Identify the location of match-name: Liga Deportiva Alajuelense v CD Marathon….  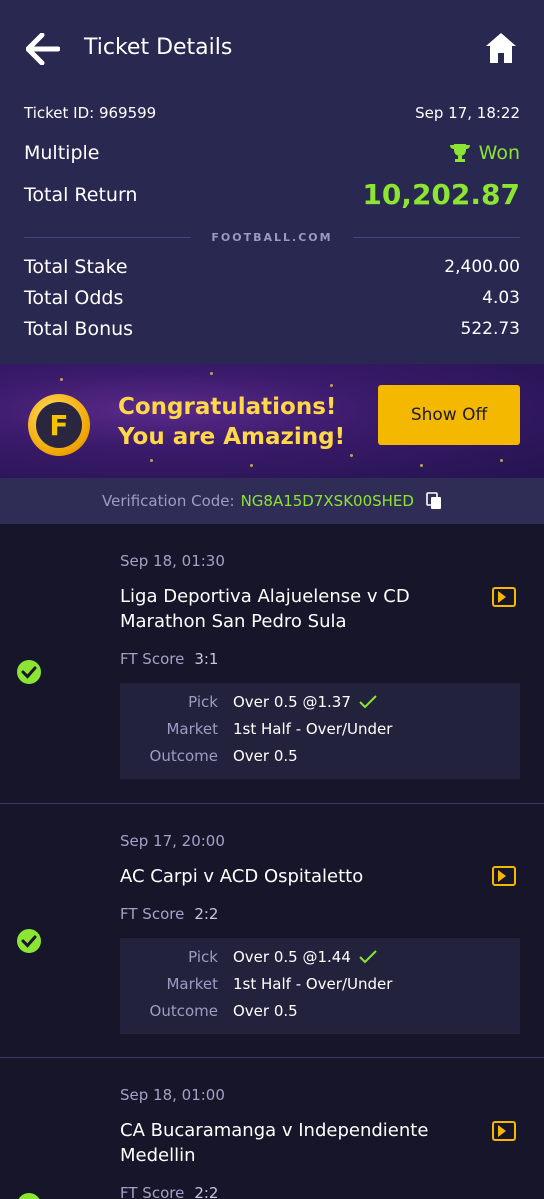
(265, 609).